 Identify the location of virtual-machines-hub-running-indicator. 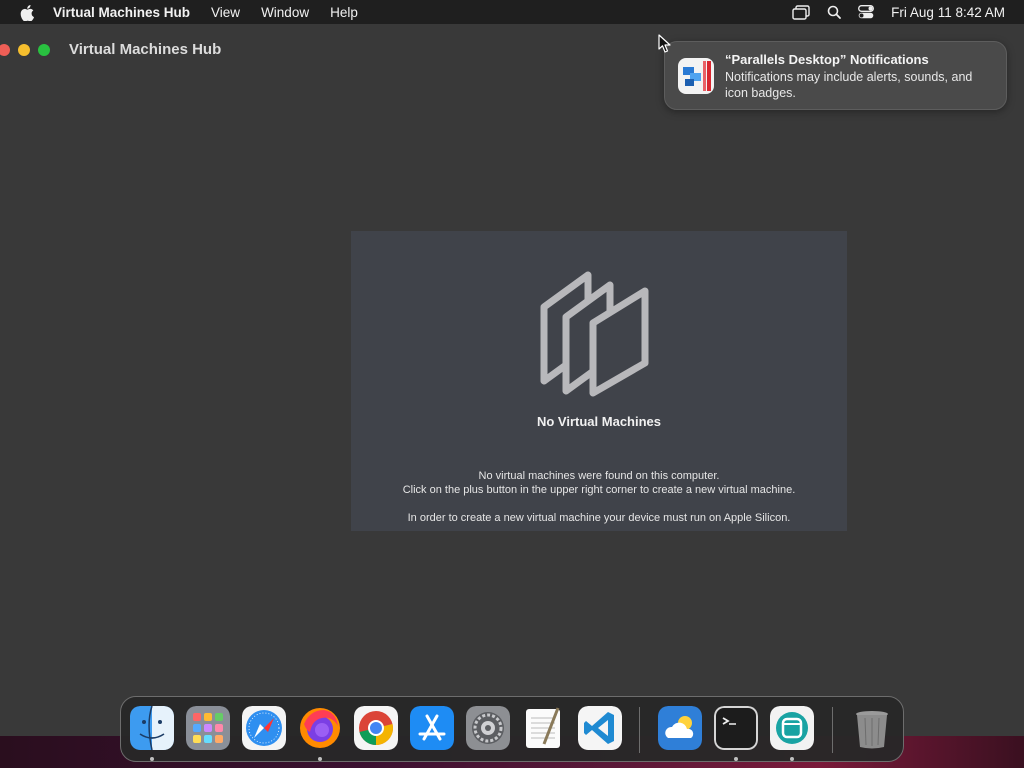
(792, 759).